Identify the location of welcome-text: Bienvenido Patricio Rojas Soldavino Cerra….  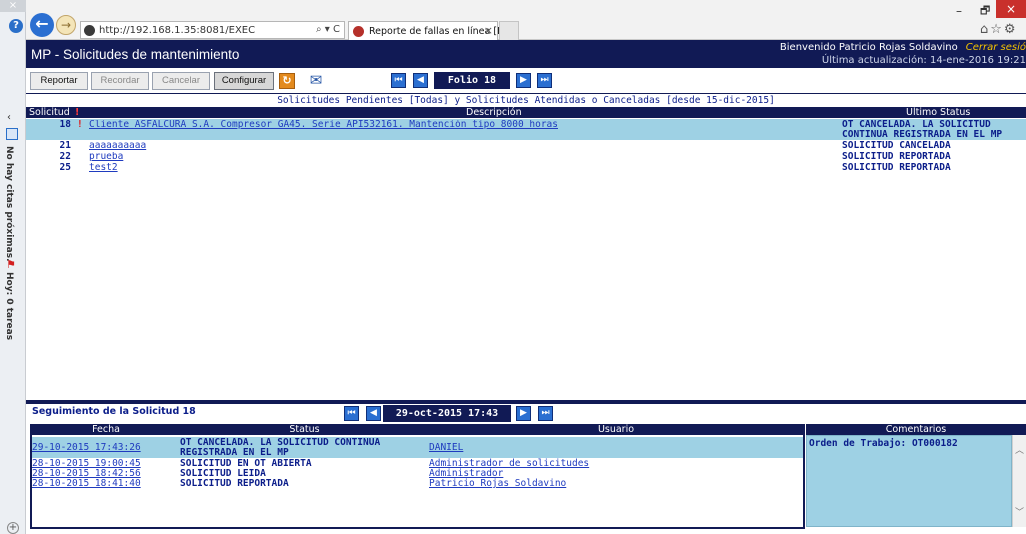
(903, 47).